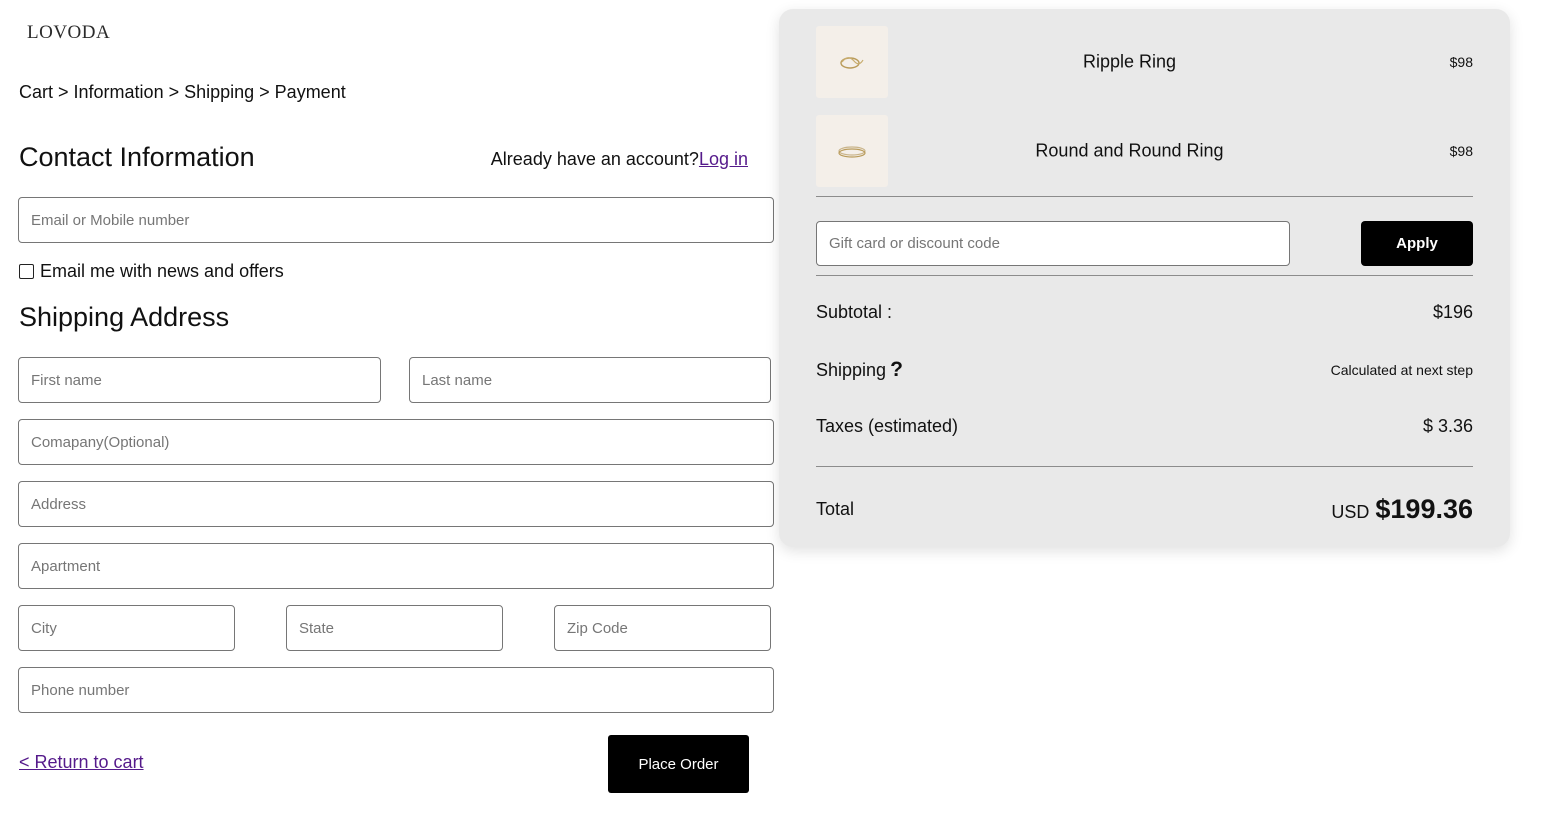 This screenshot has height=827, width=1542. What do you see at coordinates (396, 690) in the screenshot?
I see `phone-field` at bounding box center [396, 690].